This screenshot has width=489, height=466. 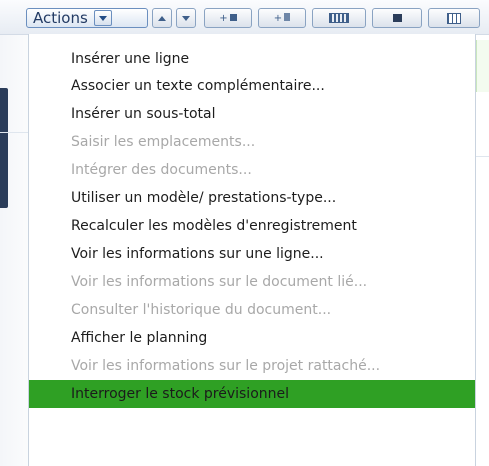 I want to click on move-up-button, so click(x=162, y=18).